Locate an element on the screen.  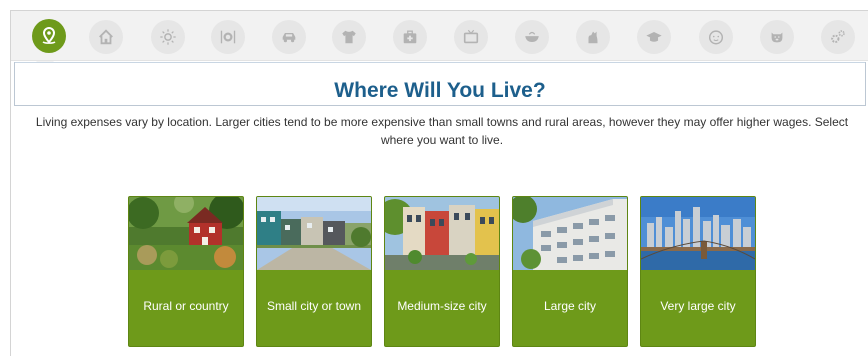
red-farmhouse-photo is located at coordinates (186, 233).